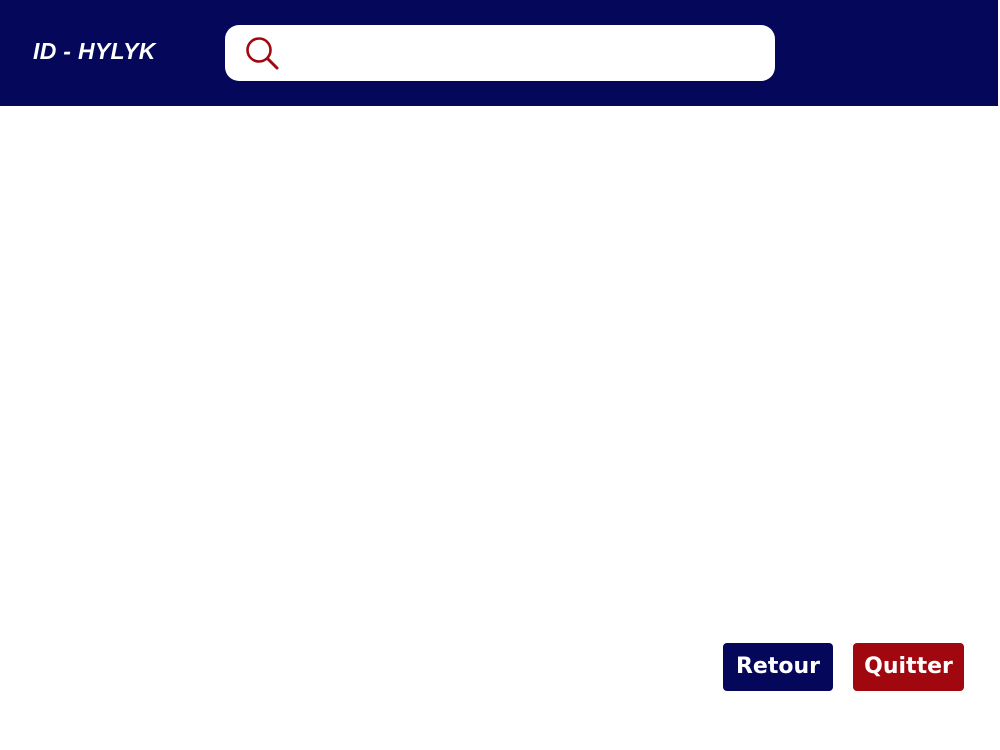 Image resolution: width=1000 pixels, height=750 pixels. I want to click on search-input, so click(525, 53).